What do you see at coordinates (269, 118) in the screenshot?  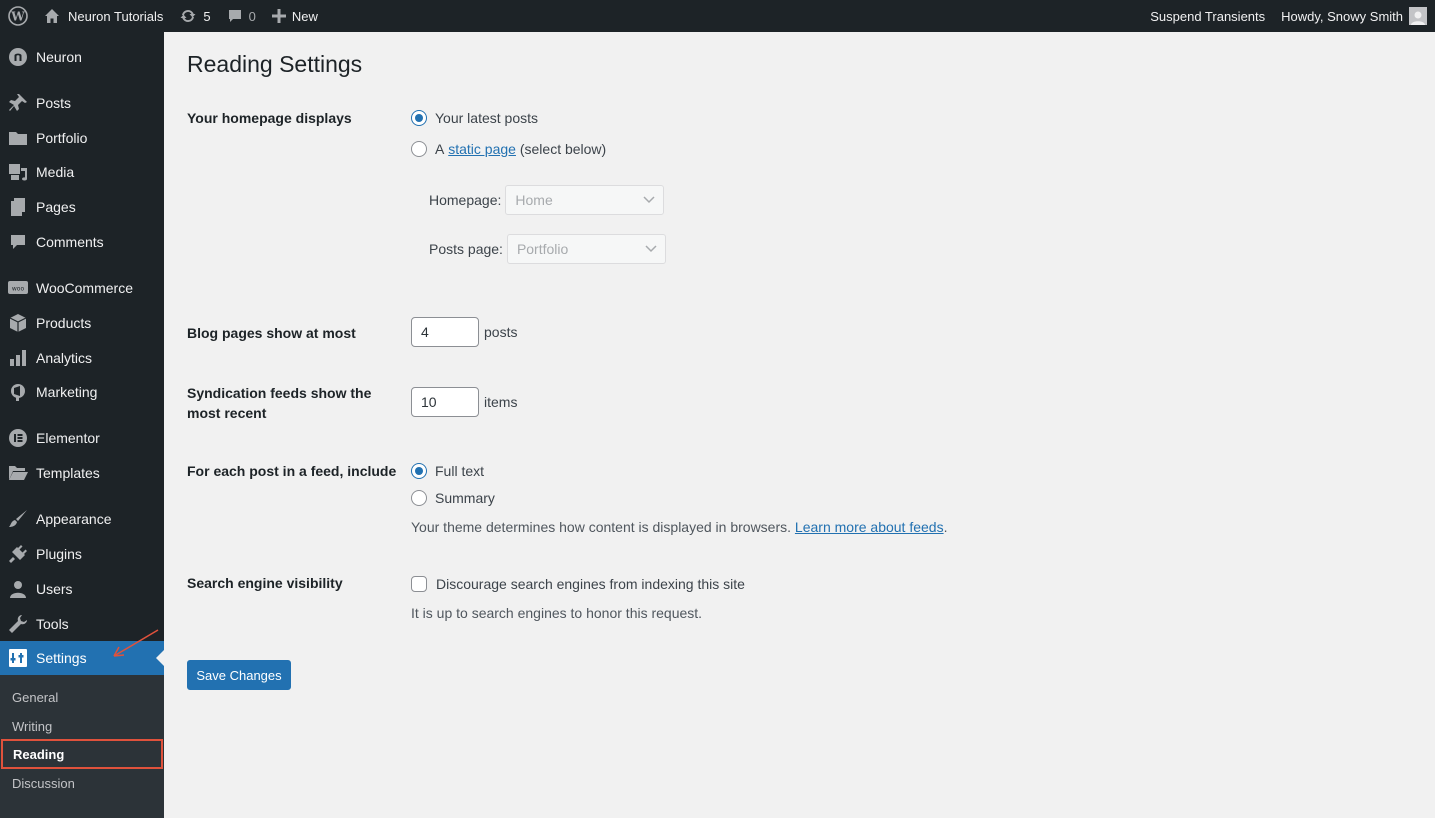 I see `homepage-displays-label: Your homepage displays` at bounding box center [269, 118].